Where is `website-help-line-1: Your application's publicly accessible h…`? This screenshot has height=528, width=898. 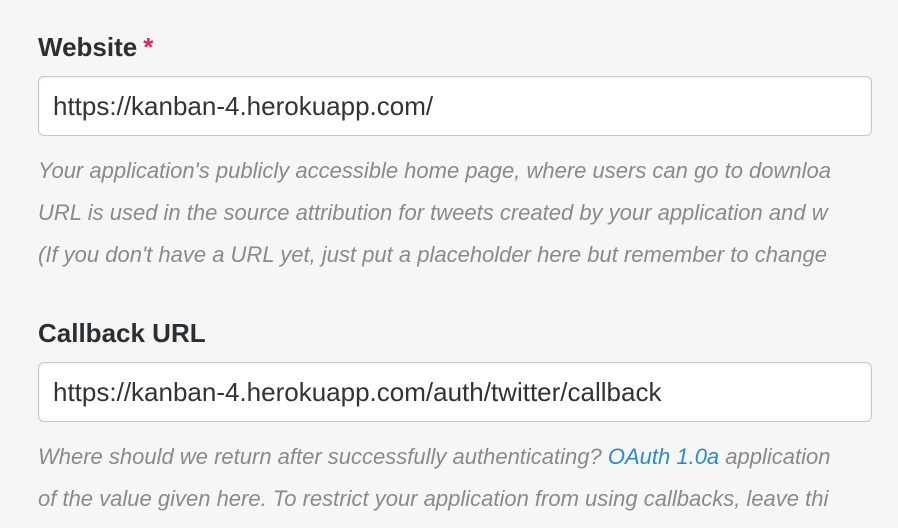
website-help-line-1: Your application's publicly accessible h… is located at coordinates (435, 170).